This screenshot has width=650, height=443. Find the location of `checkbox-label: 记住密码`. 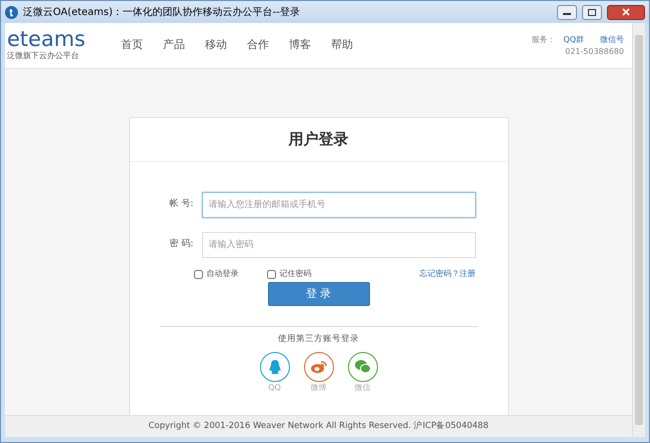

checkbox-label: 记住密码 is located at coordinates (296, 274).